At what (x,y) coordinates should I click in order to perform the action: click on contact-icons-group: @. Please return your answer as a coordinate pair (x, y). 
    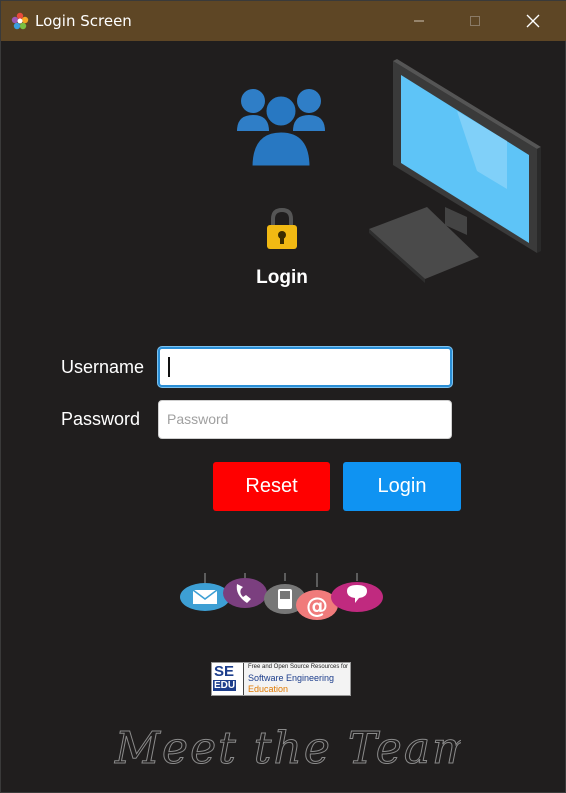
    Looking at the image, I should click on (281, 596).